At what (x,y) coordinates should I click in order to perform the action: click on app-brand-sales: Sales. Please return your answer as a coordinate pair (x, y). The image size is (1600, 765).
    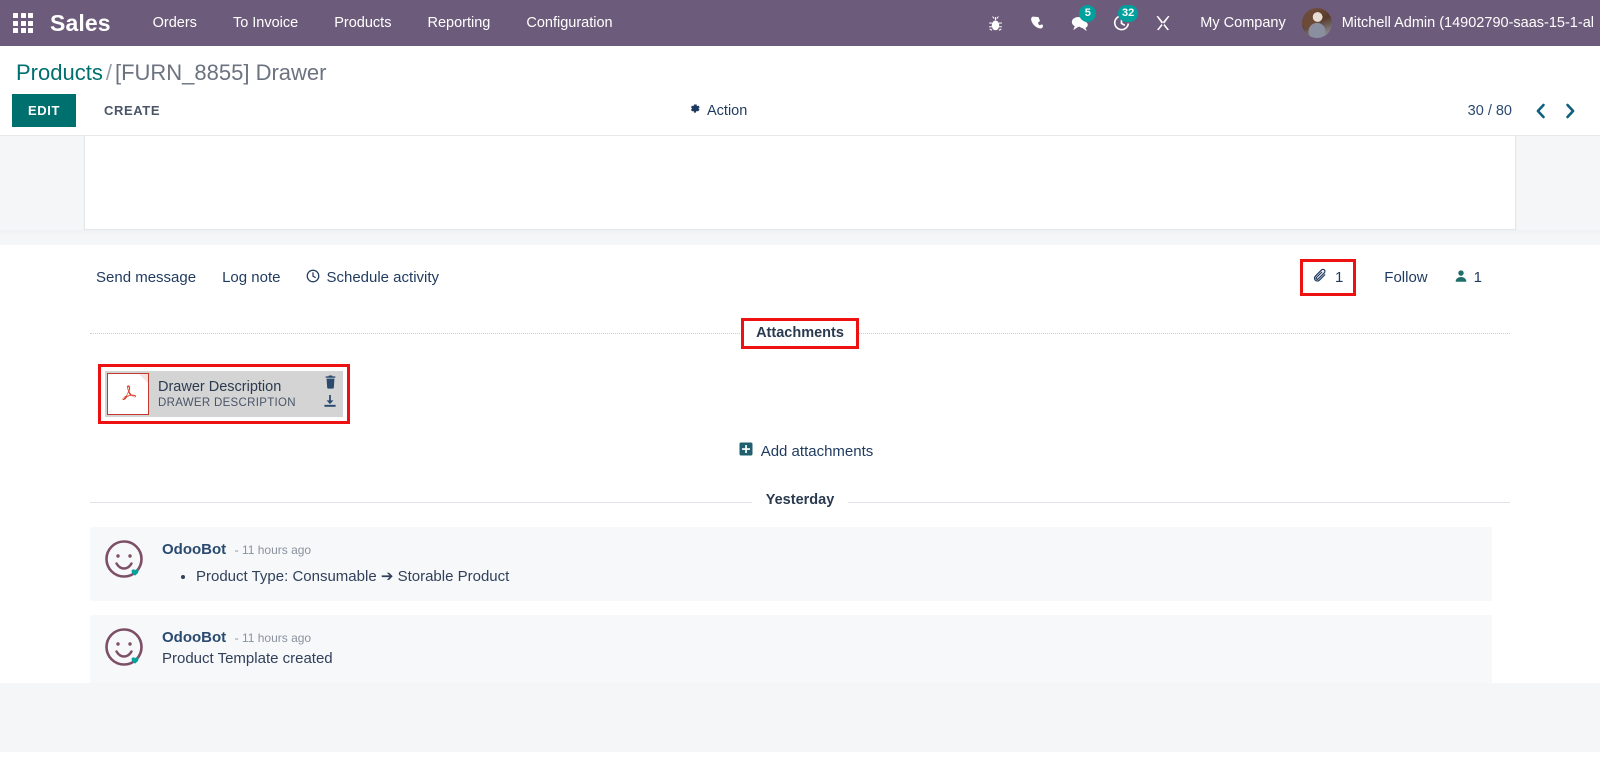
    Looking at the image, I should click on (81, 23).